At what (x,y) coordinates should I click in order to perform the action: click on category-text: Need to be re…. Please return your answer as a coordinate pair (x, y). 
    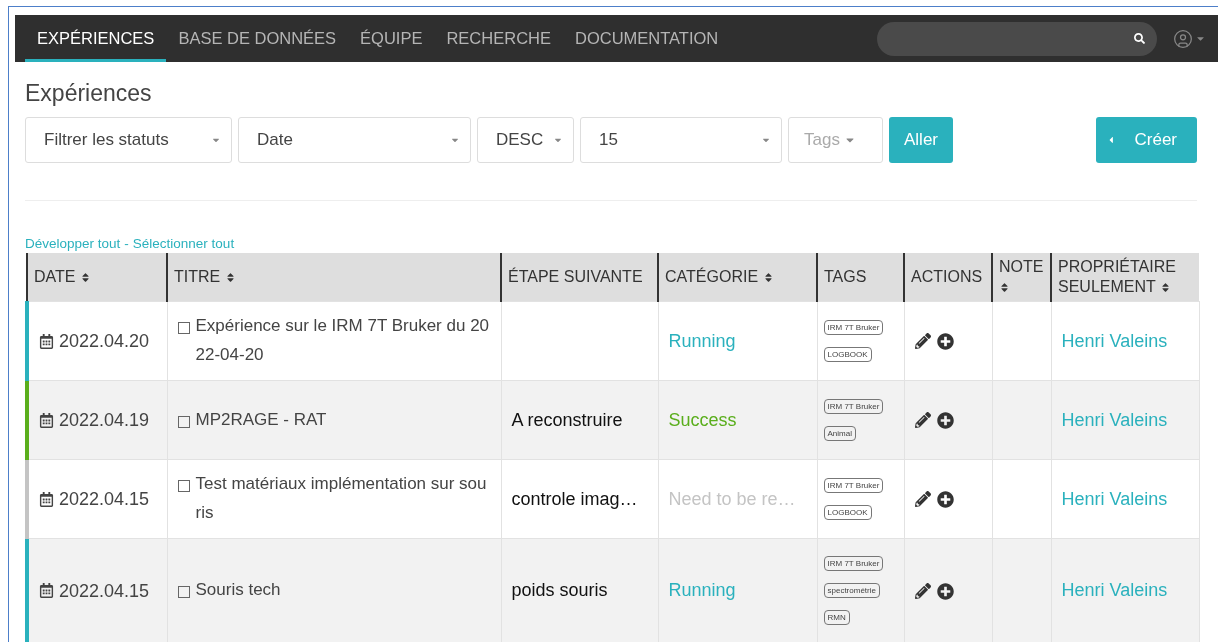
    Looking at the image, I should click on (732, 498).